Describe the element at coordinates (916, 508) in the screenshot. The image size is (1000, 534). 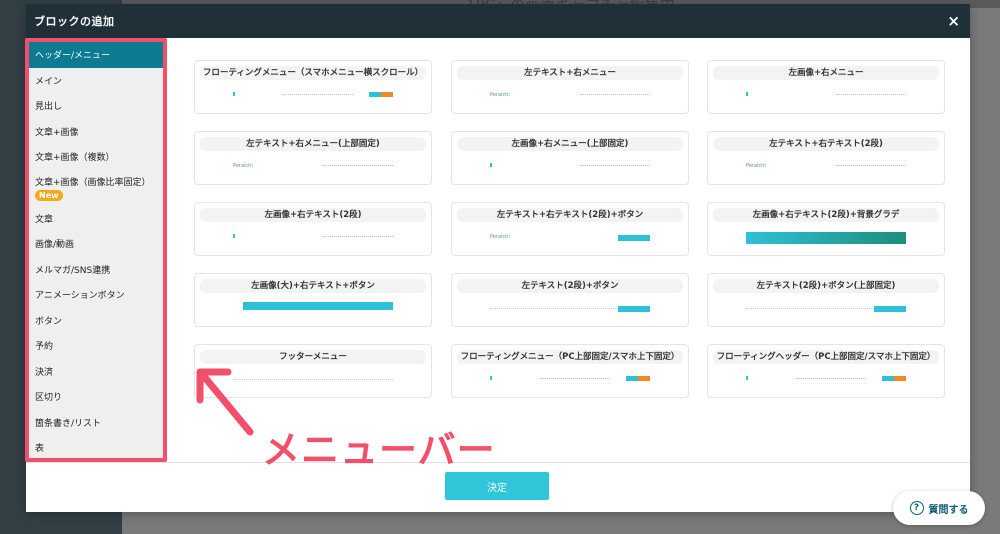
I see `question-icon: ?` at that location.